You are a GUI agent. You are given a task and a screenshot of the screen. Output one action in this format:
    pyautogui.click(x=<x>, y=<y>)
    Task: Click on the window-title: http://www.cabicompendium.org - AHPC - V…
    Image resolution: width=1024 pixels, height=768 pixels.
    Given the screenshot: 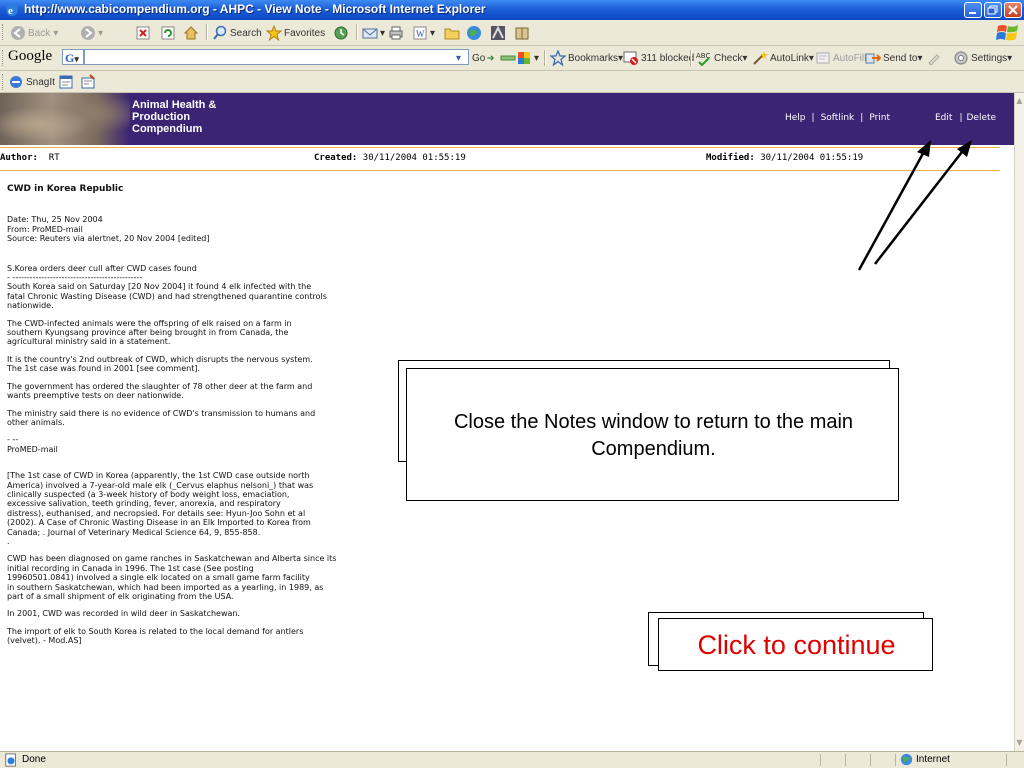 What is the action you would take?
    pyautogui.click(x=255, y=9)
    